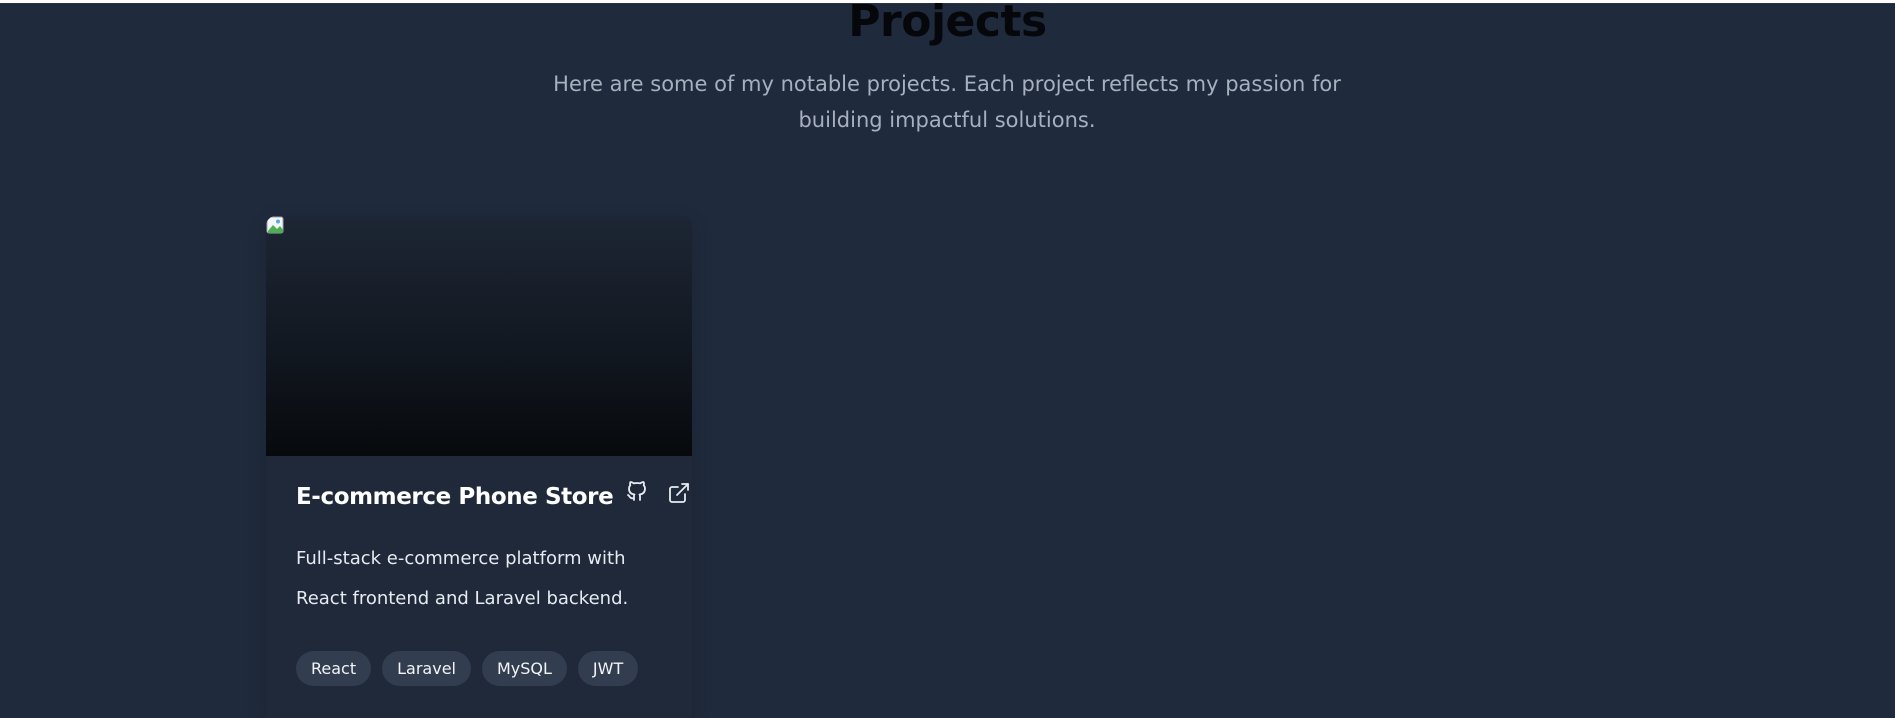 Image resolution: width=1895 pixels, height=718 pixels. I want to click on external-link-icon, so click(679, 493).